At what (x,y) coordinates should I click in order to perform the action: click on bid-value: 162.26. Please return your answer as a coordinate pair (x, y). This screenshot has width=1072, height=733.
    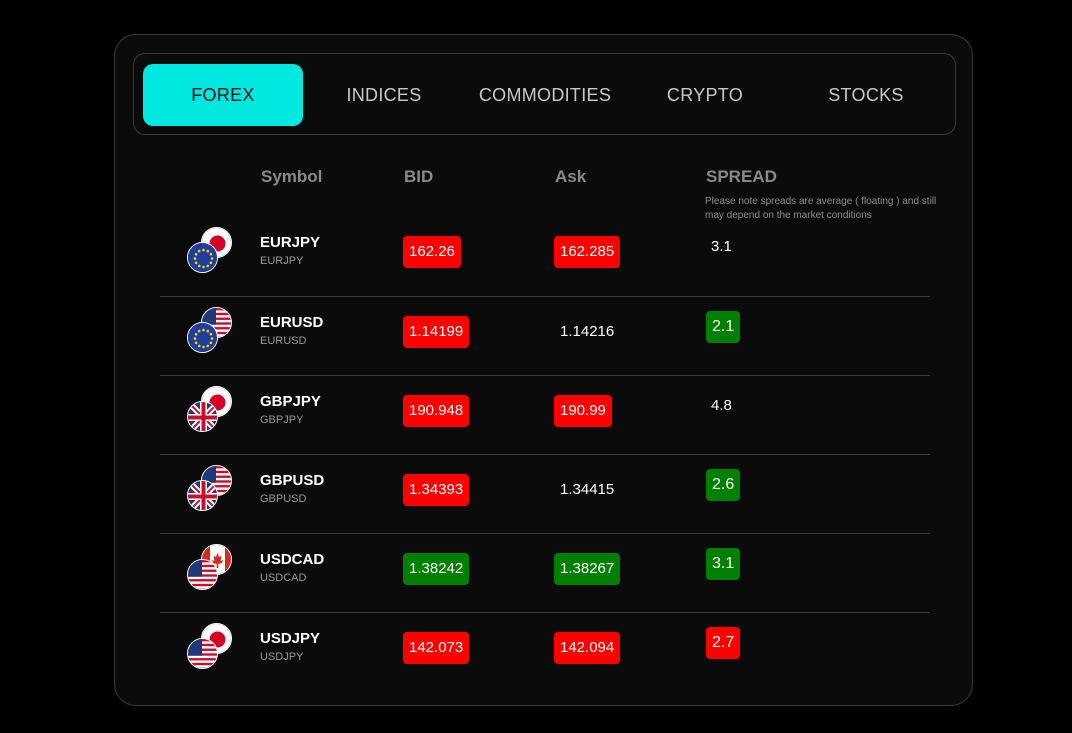
    Looking at the image, I should click on (432, 252).